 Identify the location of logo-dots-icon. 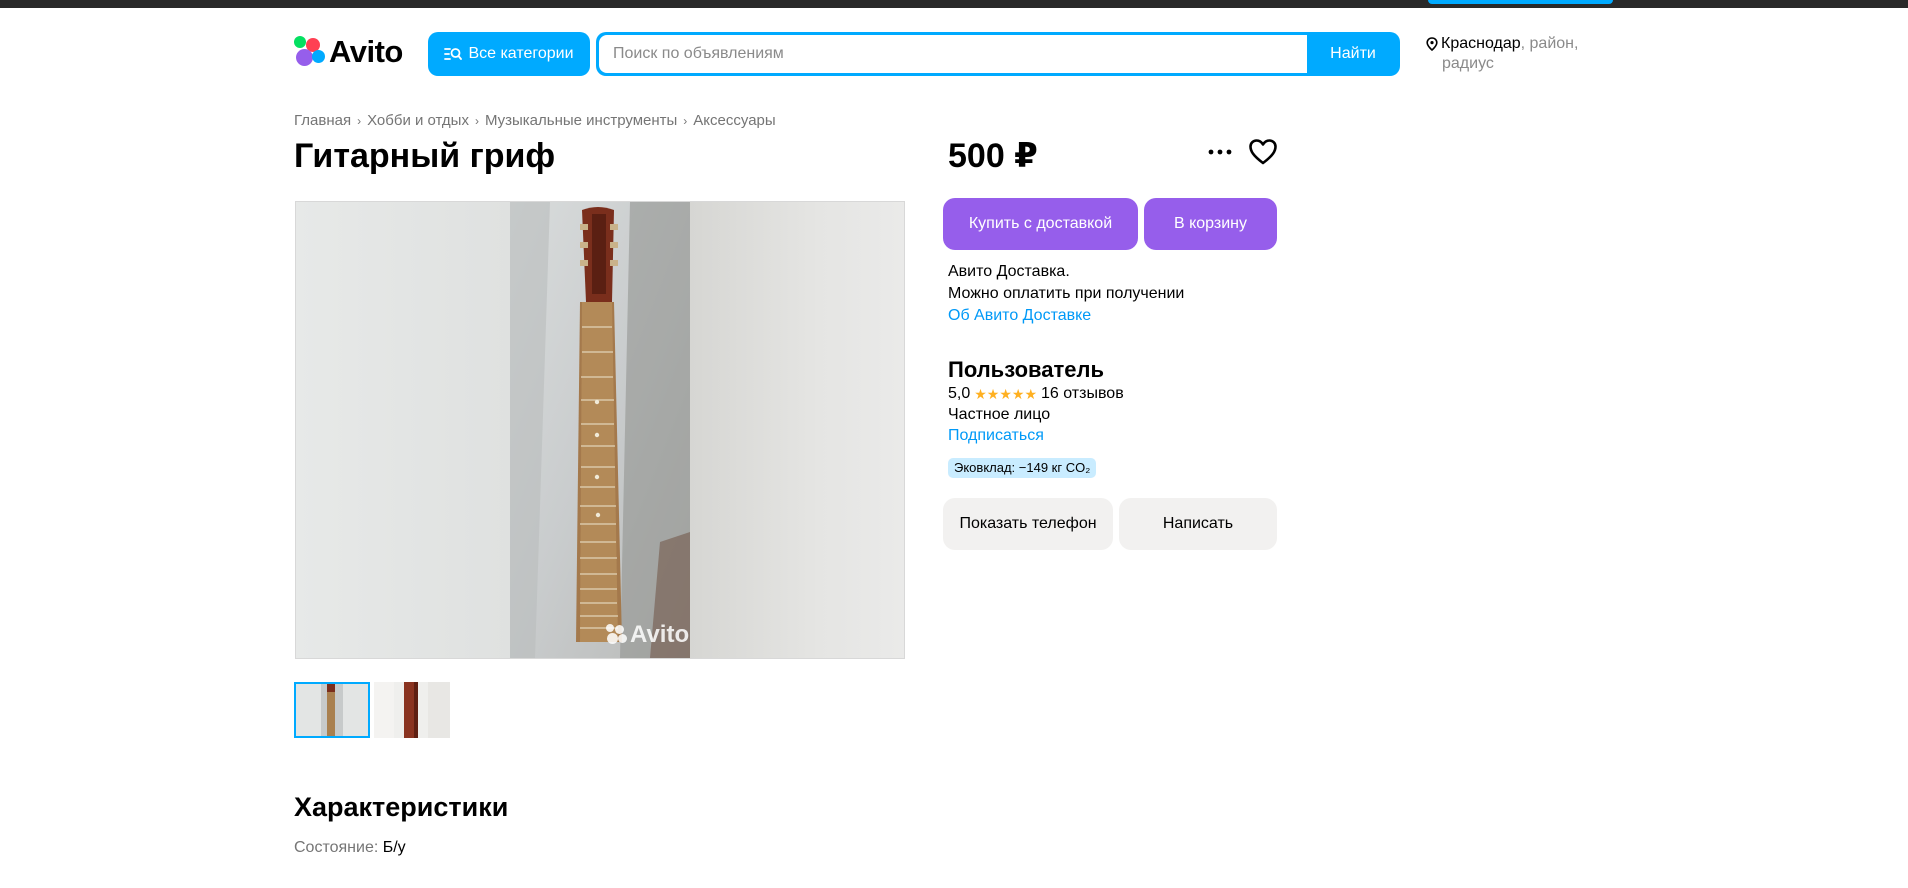
(310, 52).